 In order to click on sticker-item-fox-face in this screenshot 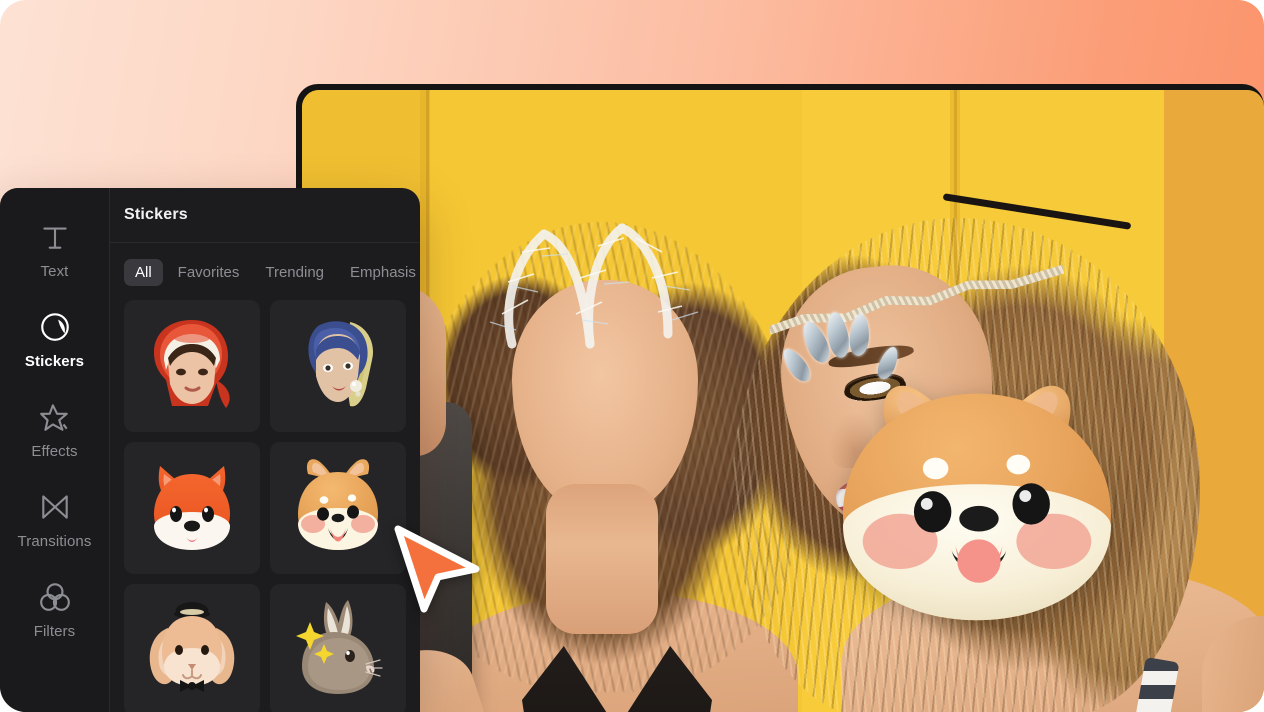, I will do `click(192, 508)`.